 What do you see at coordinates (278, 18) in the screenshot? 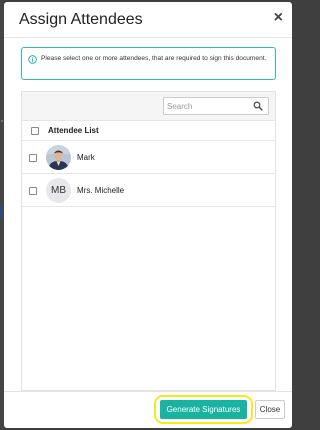
I see `close-icon: ×` at bounding box center [278, 18].